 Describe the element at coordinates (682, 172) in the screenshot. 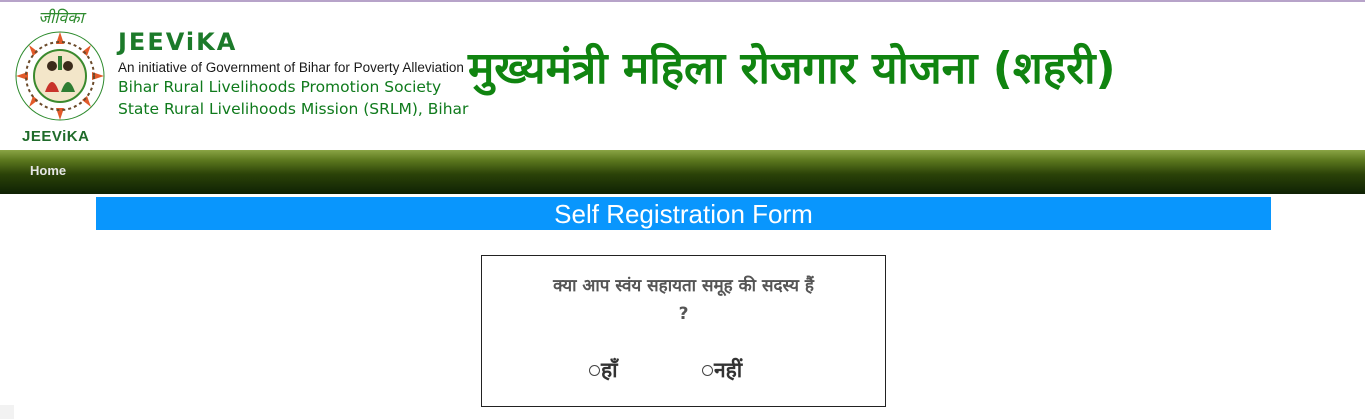

I see `main-nav: Home` at that location.